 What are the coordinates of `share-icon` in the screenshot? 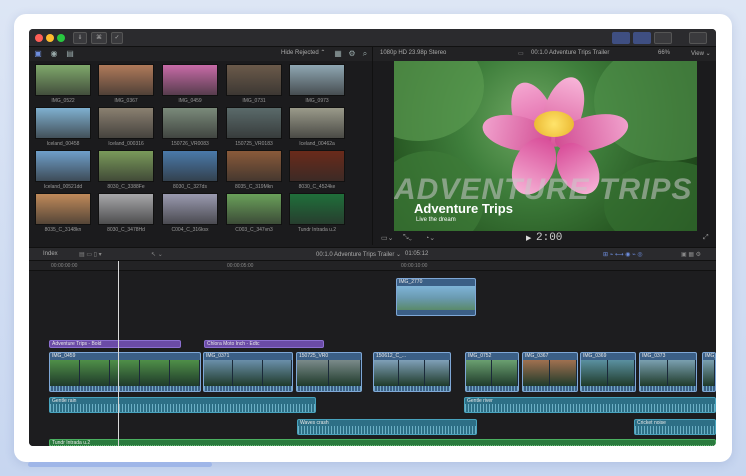 It's located at (698, 38).